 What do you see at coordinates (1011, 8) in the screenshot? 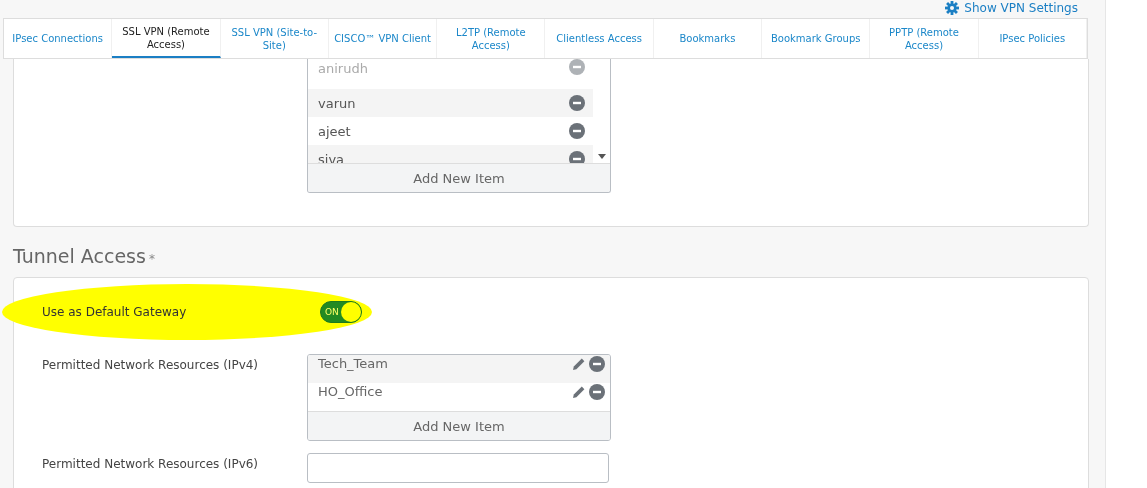
I see `show-vpn-settings-link: Show VPN Settings` at bounding box center [1011, 8].